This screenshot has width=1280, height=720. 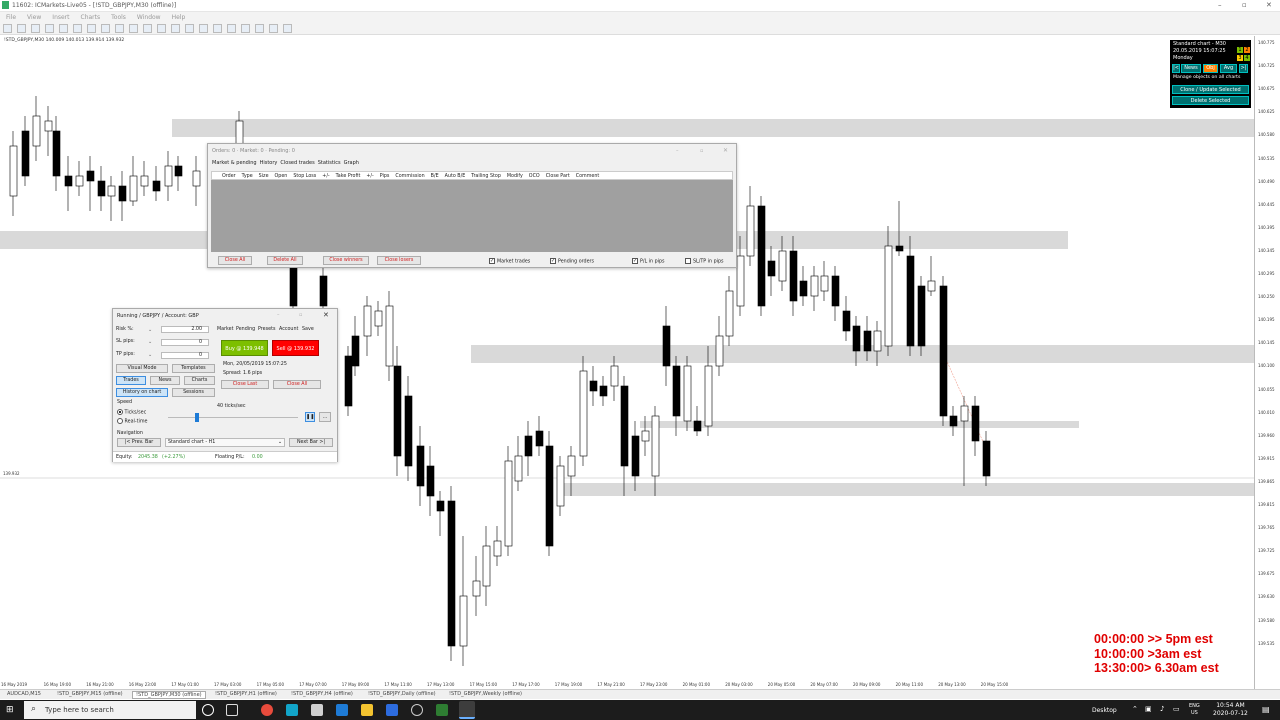 I want to click on battery-icon: ▭, so click(x=1176, y=709).